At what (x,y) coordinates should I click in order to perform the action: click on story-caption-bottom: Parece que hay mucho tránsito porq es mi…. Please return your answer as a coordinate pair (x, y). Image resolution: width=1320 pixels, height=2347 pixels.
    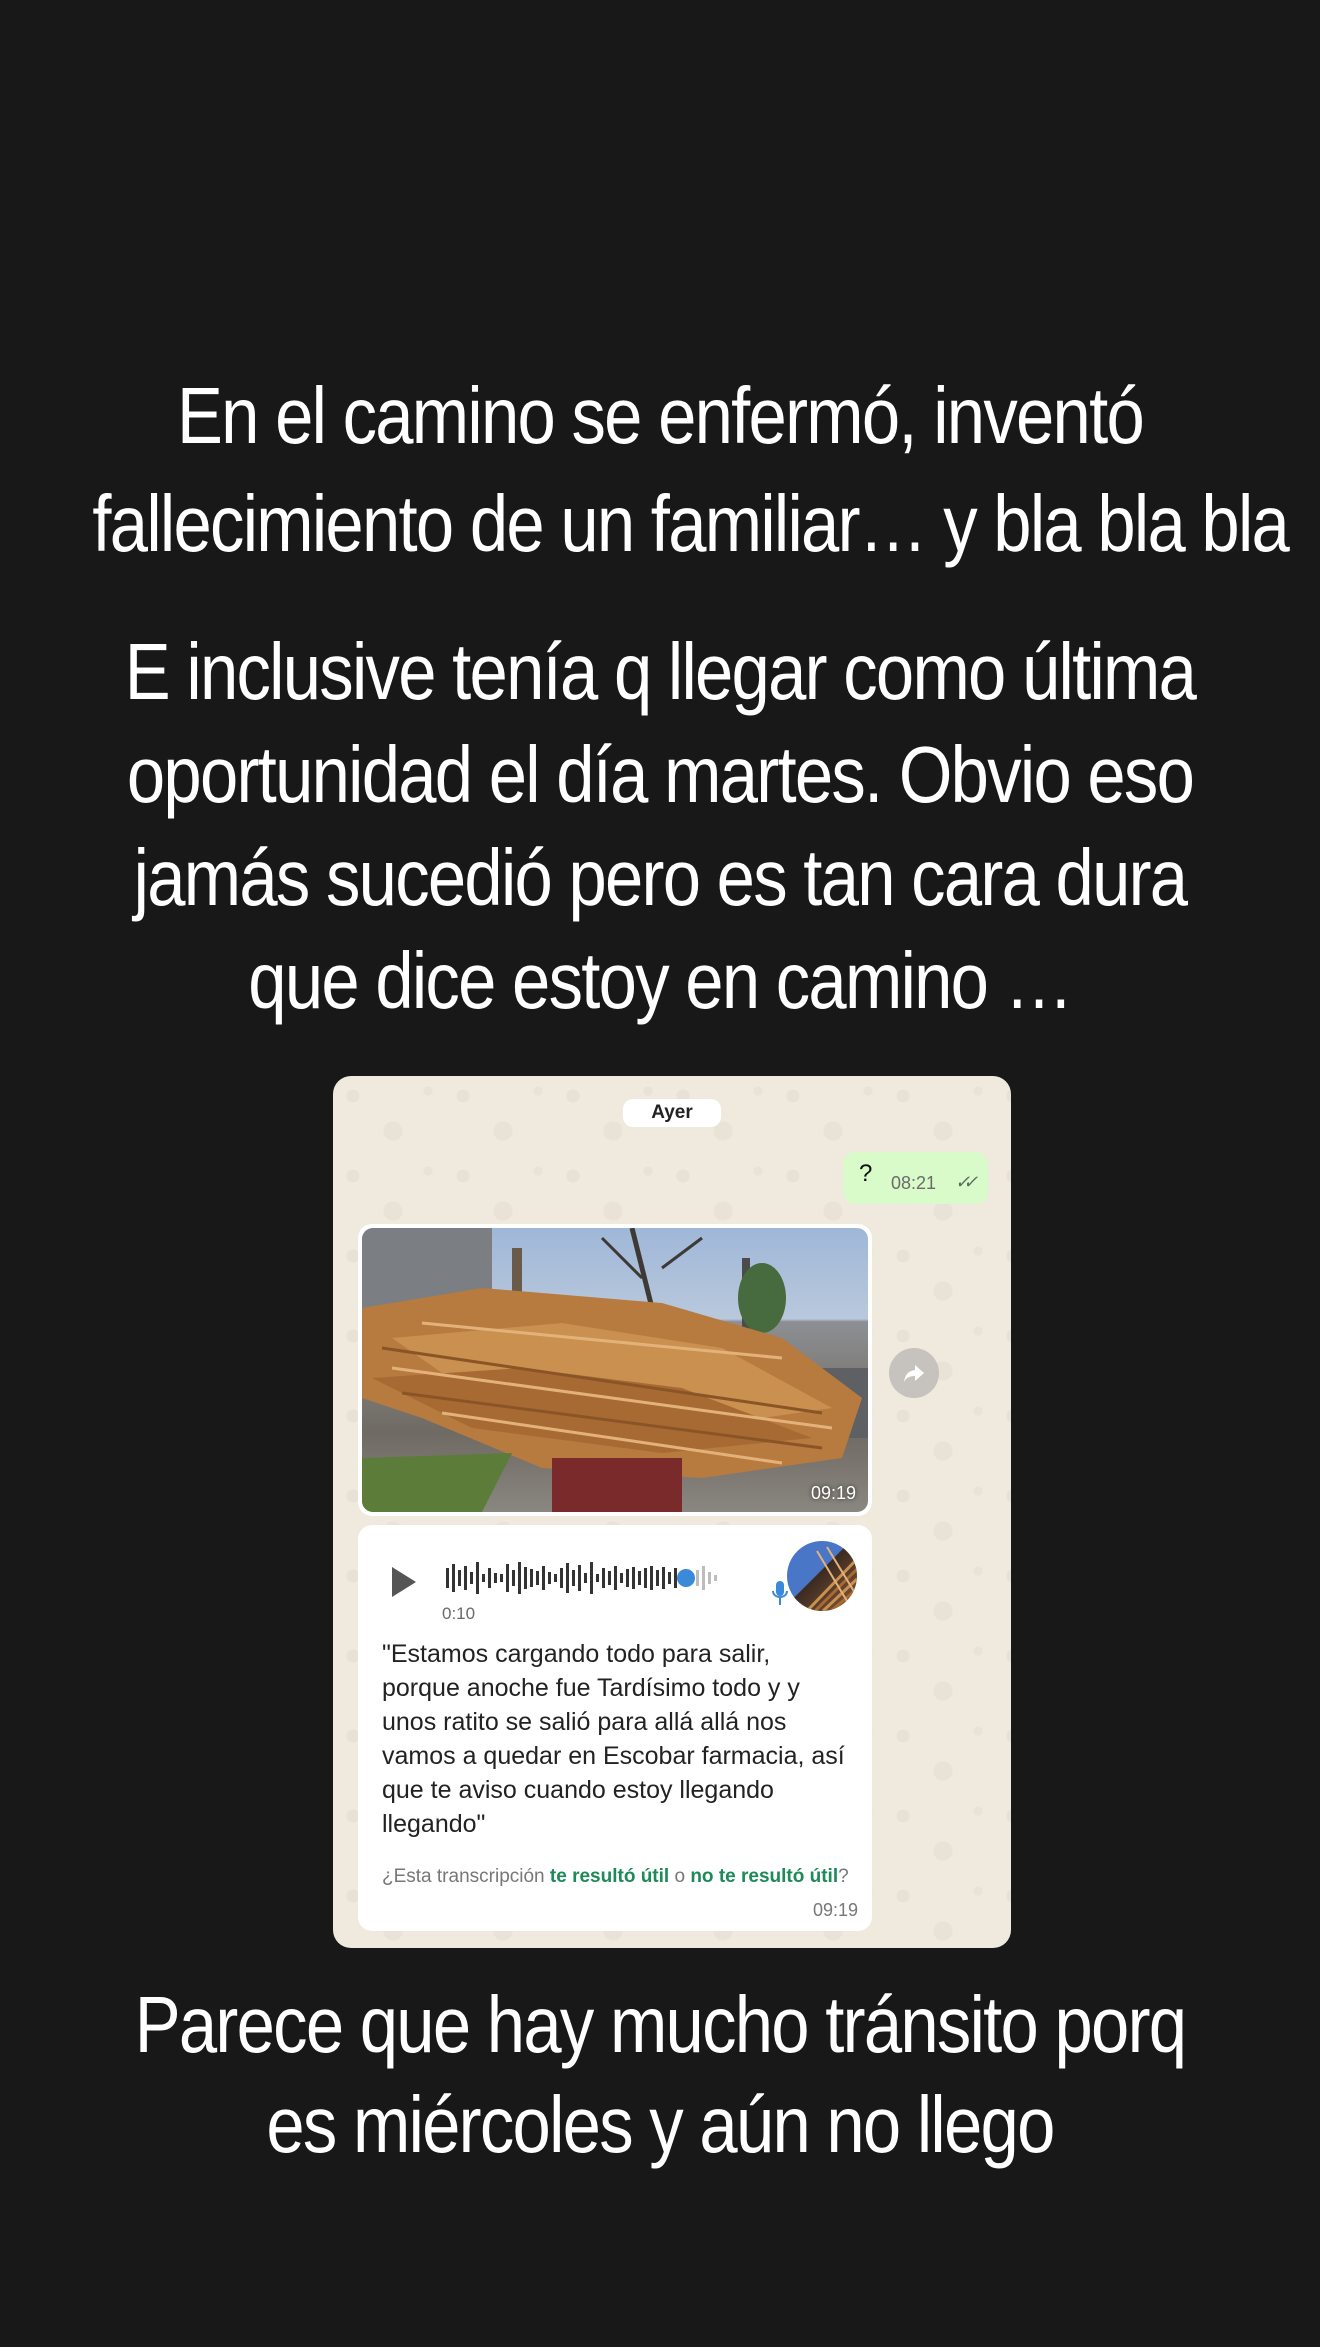
    Looking at the image, I should click on (659, 2075).